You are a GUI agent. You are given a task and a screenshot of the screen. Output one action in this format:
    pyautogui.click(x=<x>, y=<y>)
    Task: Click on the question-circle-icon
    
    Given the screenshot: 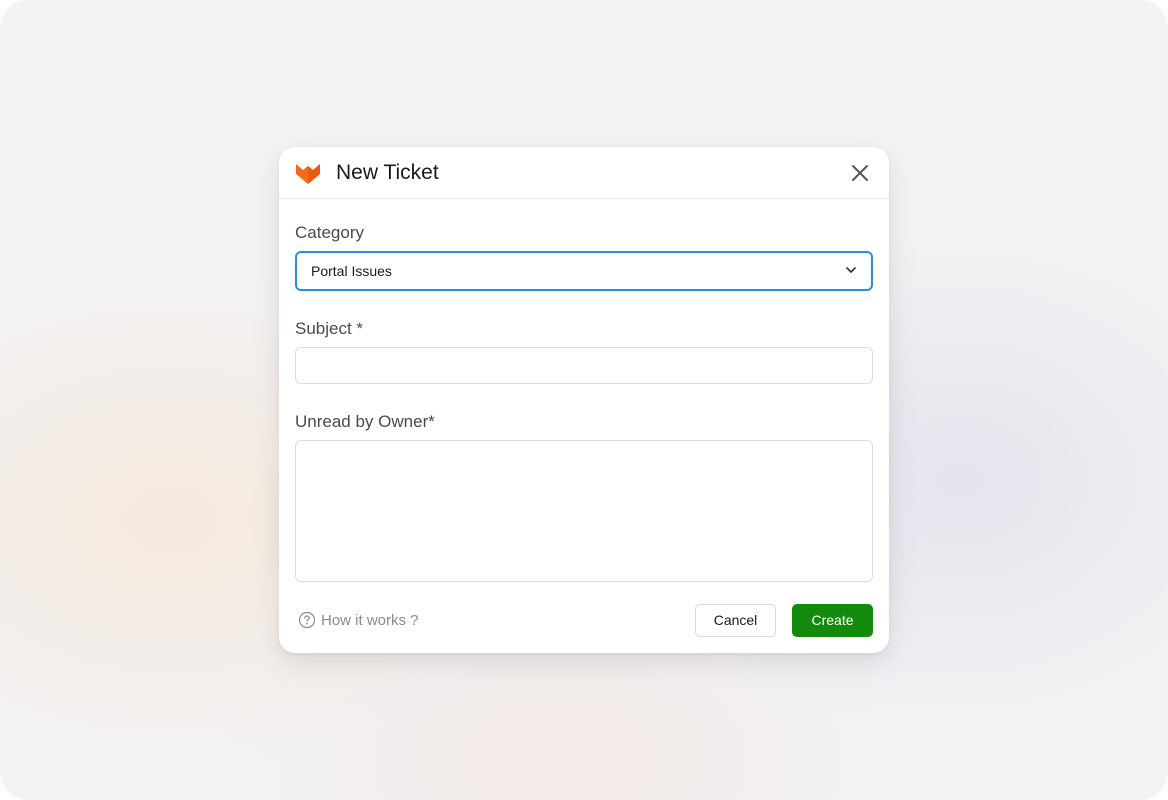 What is the action you would take?
    pyautogui.click(x=307, y=620)
    